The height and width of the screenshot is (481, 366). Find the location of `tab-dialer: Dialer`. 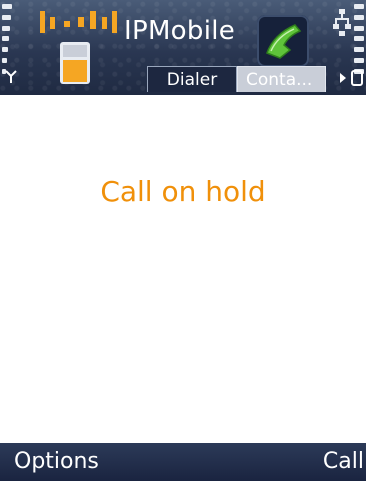

tab-dialer: Dialer is located at coordinates (192, 79).